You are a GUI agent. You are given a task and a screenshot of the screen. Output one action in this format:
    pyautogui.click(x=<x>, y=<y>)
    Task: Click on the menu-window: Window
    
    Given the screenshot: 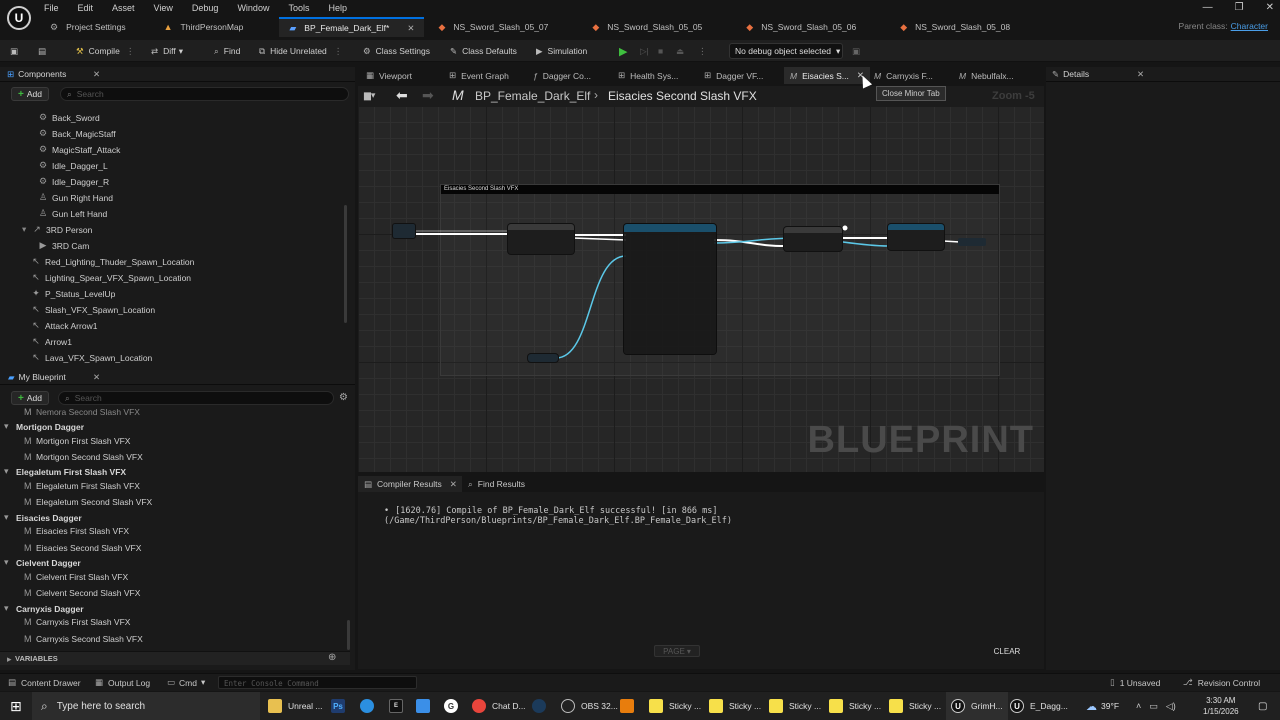 What is the action you would take?
    pyautogui.click(x=253, y=8)
    